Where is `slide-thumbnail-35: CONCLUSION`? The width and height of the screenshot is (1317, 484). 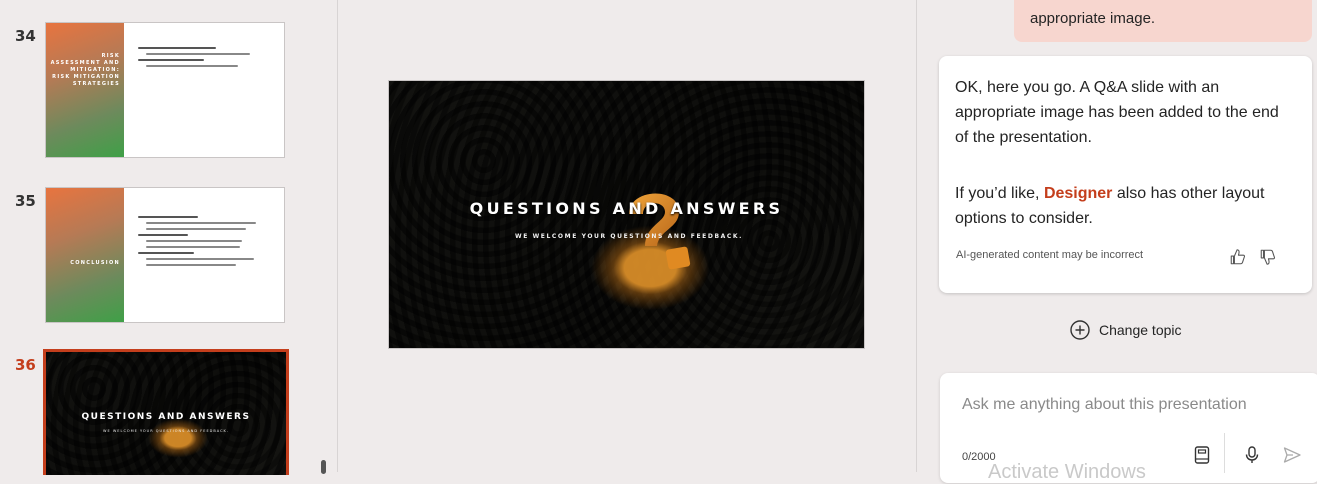 slide-thumbnail-35: CONCLUSION is located at coordinates (165, 255).